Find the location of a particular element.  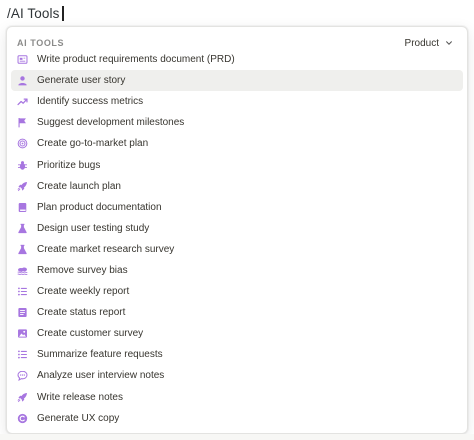

menu-item-label: Plan product documentation is located at coordinates (99, 207).